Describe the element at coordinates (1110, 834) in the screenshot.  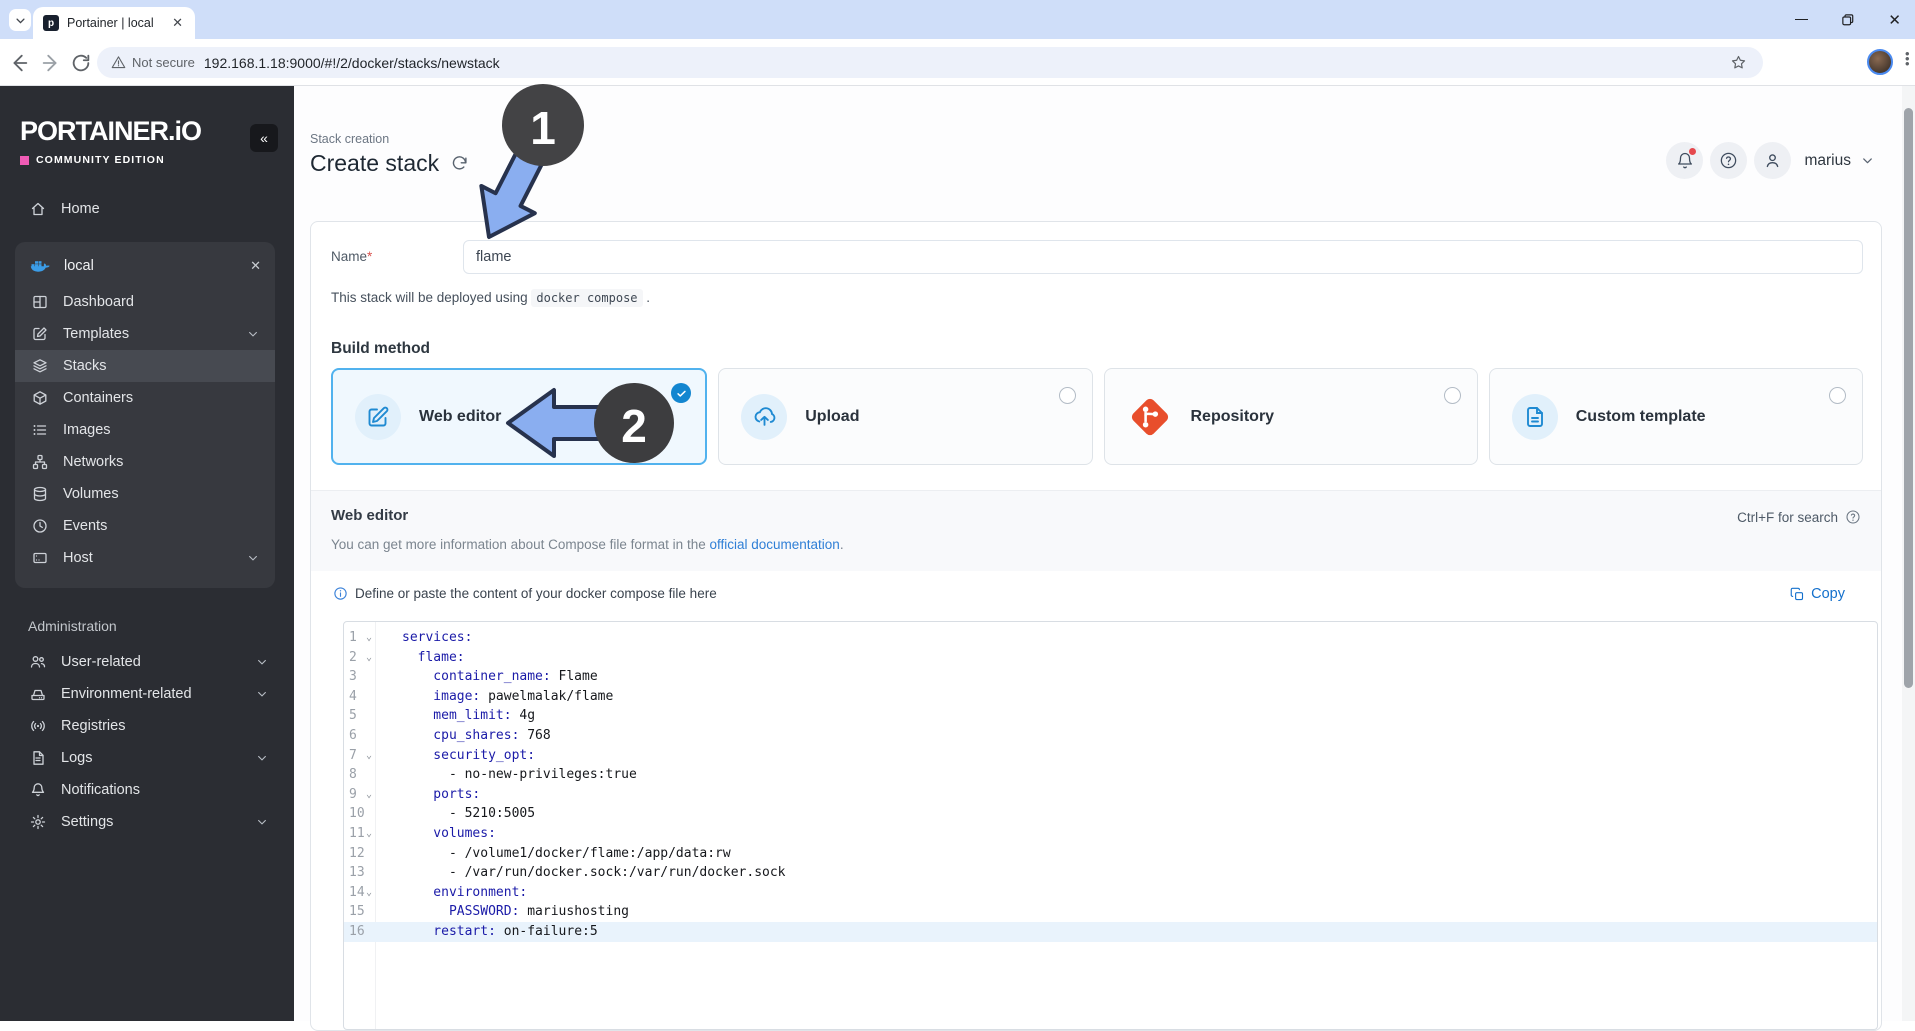
I see `code-line: 11 ⌄ volumes:` at that location.